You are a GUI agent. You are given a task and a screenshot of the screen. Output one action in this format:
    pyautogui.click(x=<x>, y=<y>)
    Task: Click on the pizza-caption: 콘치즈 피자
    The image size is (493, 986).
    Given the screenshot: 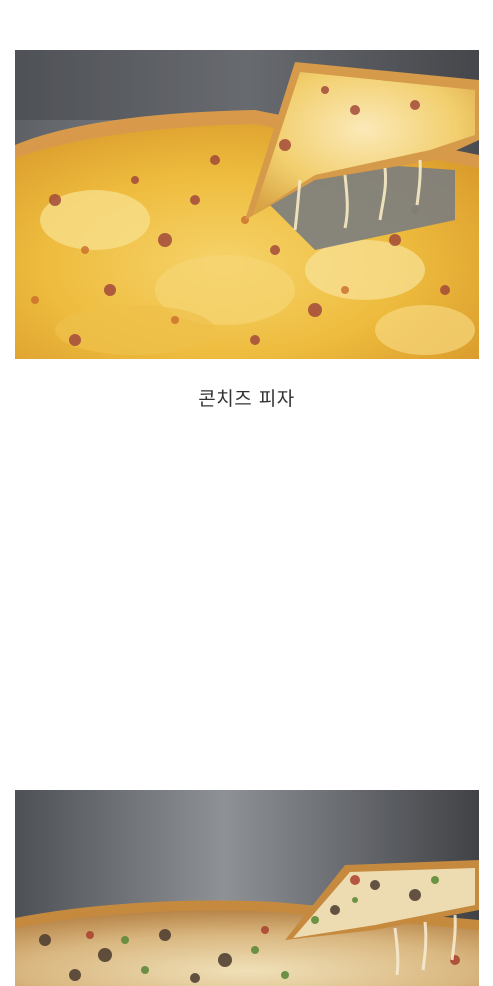 What is the action you would take?
    pyautogui.click(x=246, y=399)
    